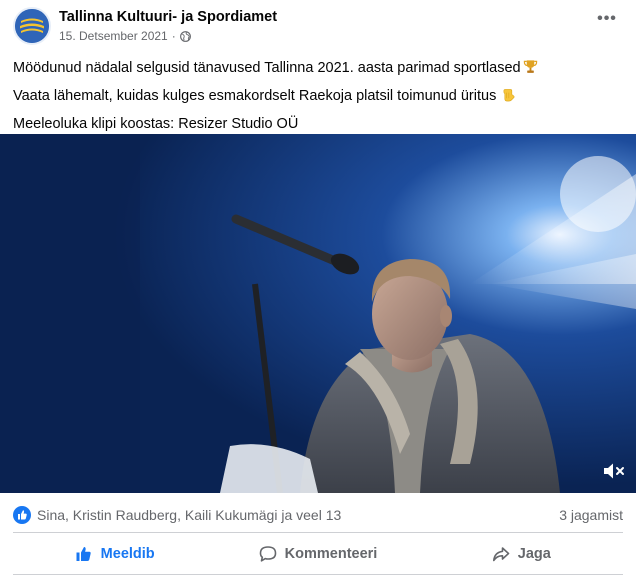 This screenshot has height=581, width=636. What do you see at coordinates (591, 515) in the screenshot?
I see `share-count: 3 jagamist` at bounding box center [591, 515].